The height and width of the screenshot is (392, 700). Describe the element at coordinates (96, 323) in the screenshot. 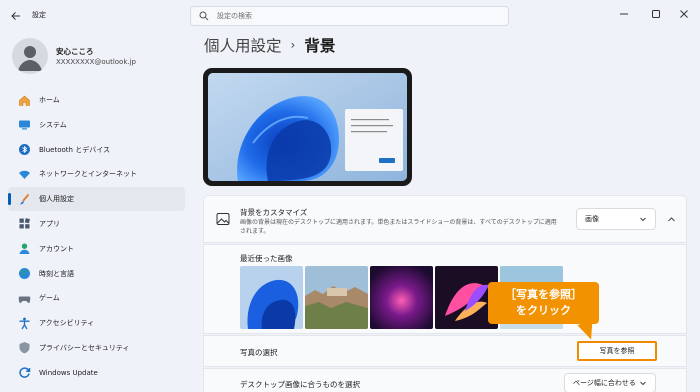

I see `sidebar-item-accessibility: アクセシビリティ` at that location.